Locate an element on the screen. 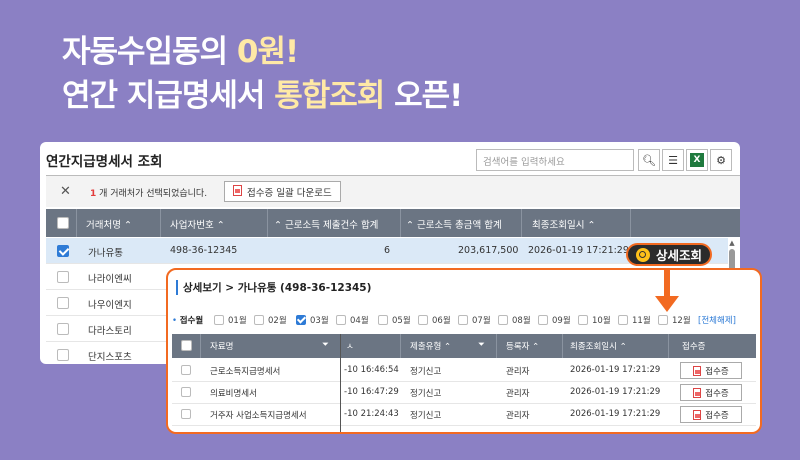 This screenshot has width=800, height=460. settings-button: ⚙ is located at coordinates (721, 160).